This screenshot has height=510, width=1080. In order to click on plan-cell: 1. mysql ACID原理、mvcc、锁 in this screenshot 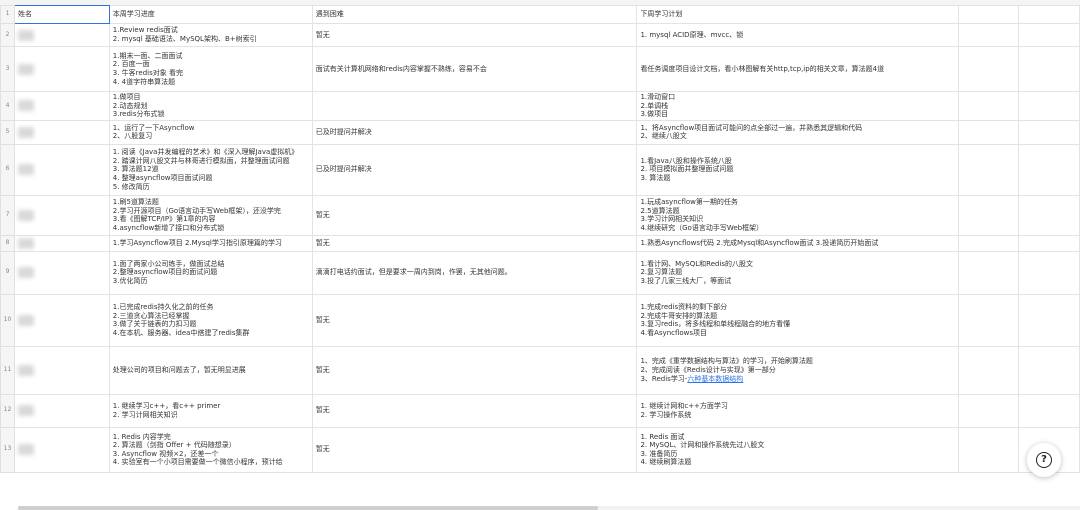, I will do `click(798, 35)`.